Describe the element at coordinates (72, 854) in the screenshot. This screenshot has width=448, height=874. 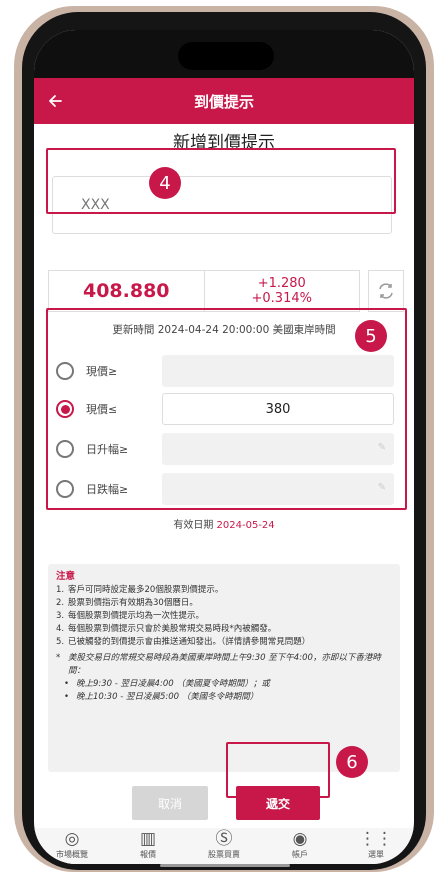
I see `nav-label: 市場概覽` at that location.